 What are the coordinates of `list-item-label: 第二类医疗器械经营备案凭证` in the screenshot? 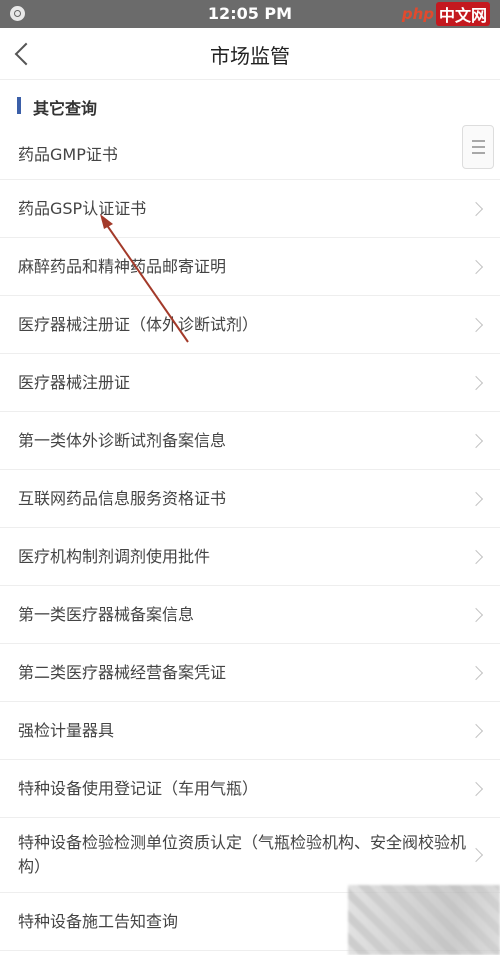 It's located at (122, 672).